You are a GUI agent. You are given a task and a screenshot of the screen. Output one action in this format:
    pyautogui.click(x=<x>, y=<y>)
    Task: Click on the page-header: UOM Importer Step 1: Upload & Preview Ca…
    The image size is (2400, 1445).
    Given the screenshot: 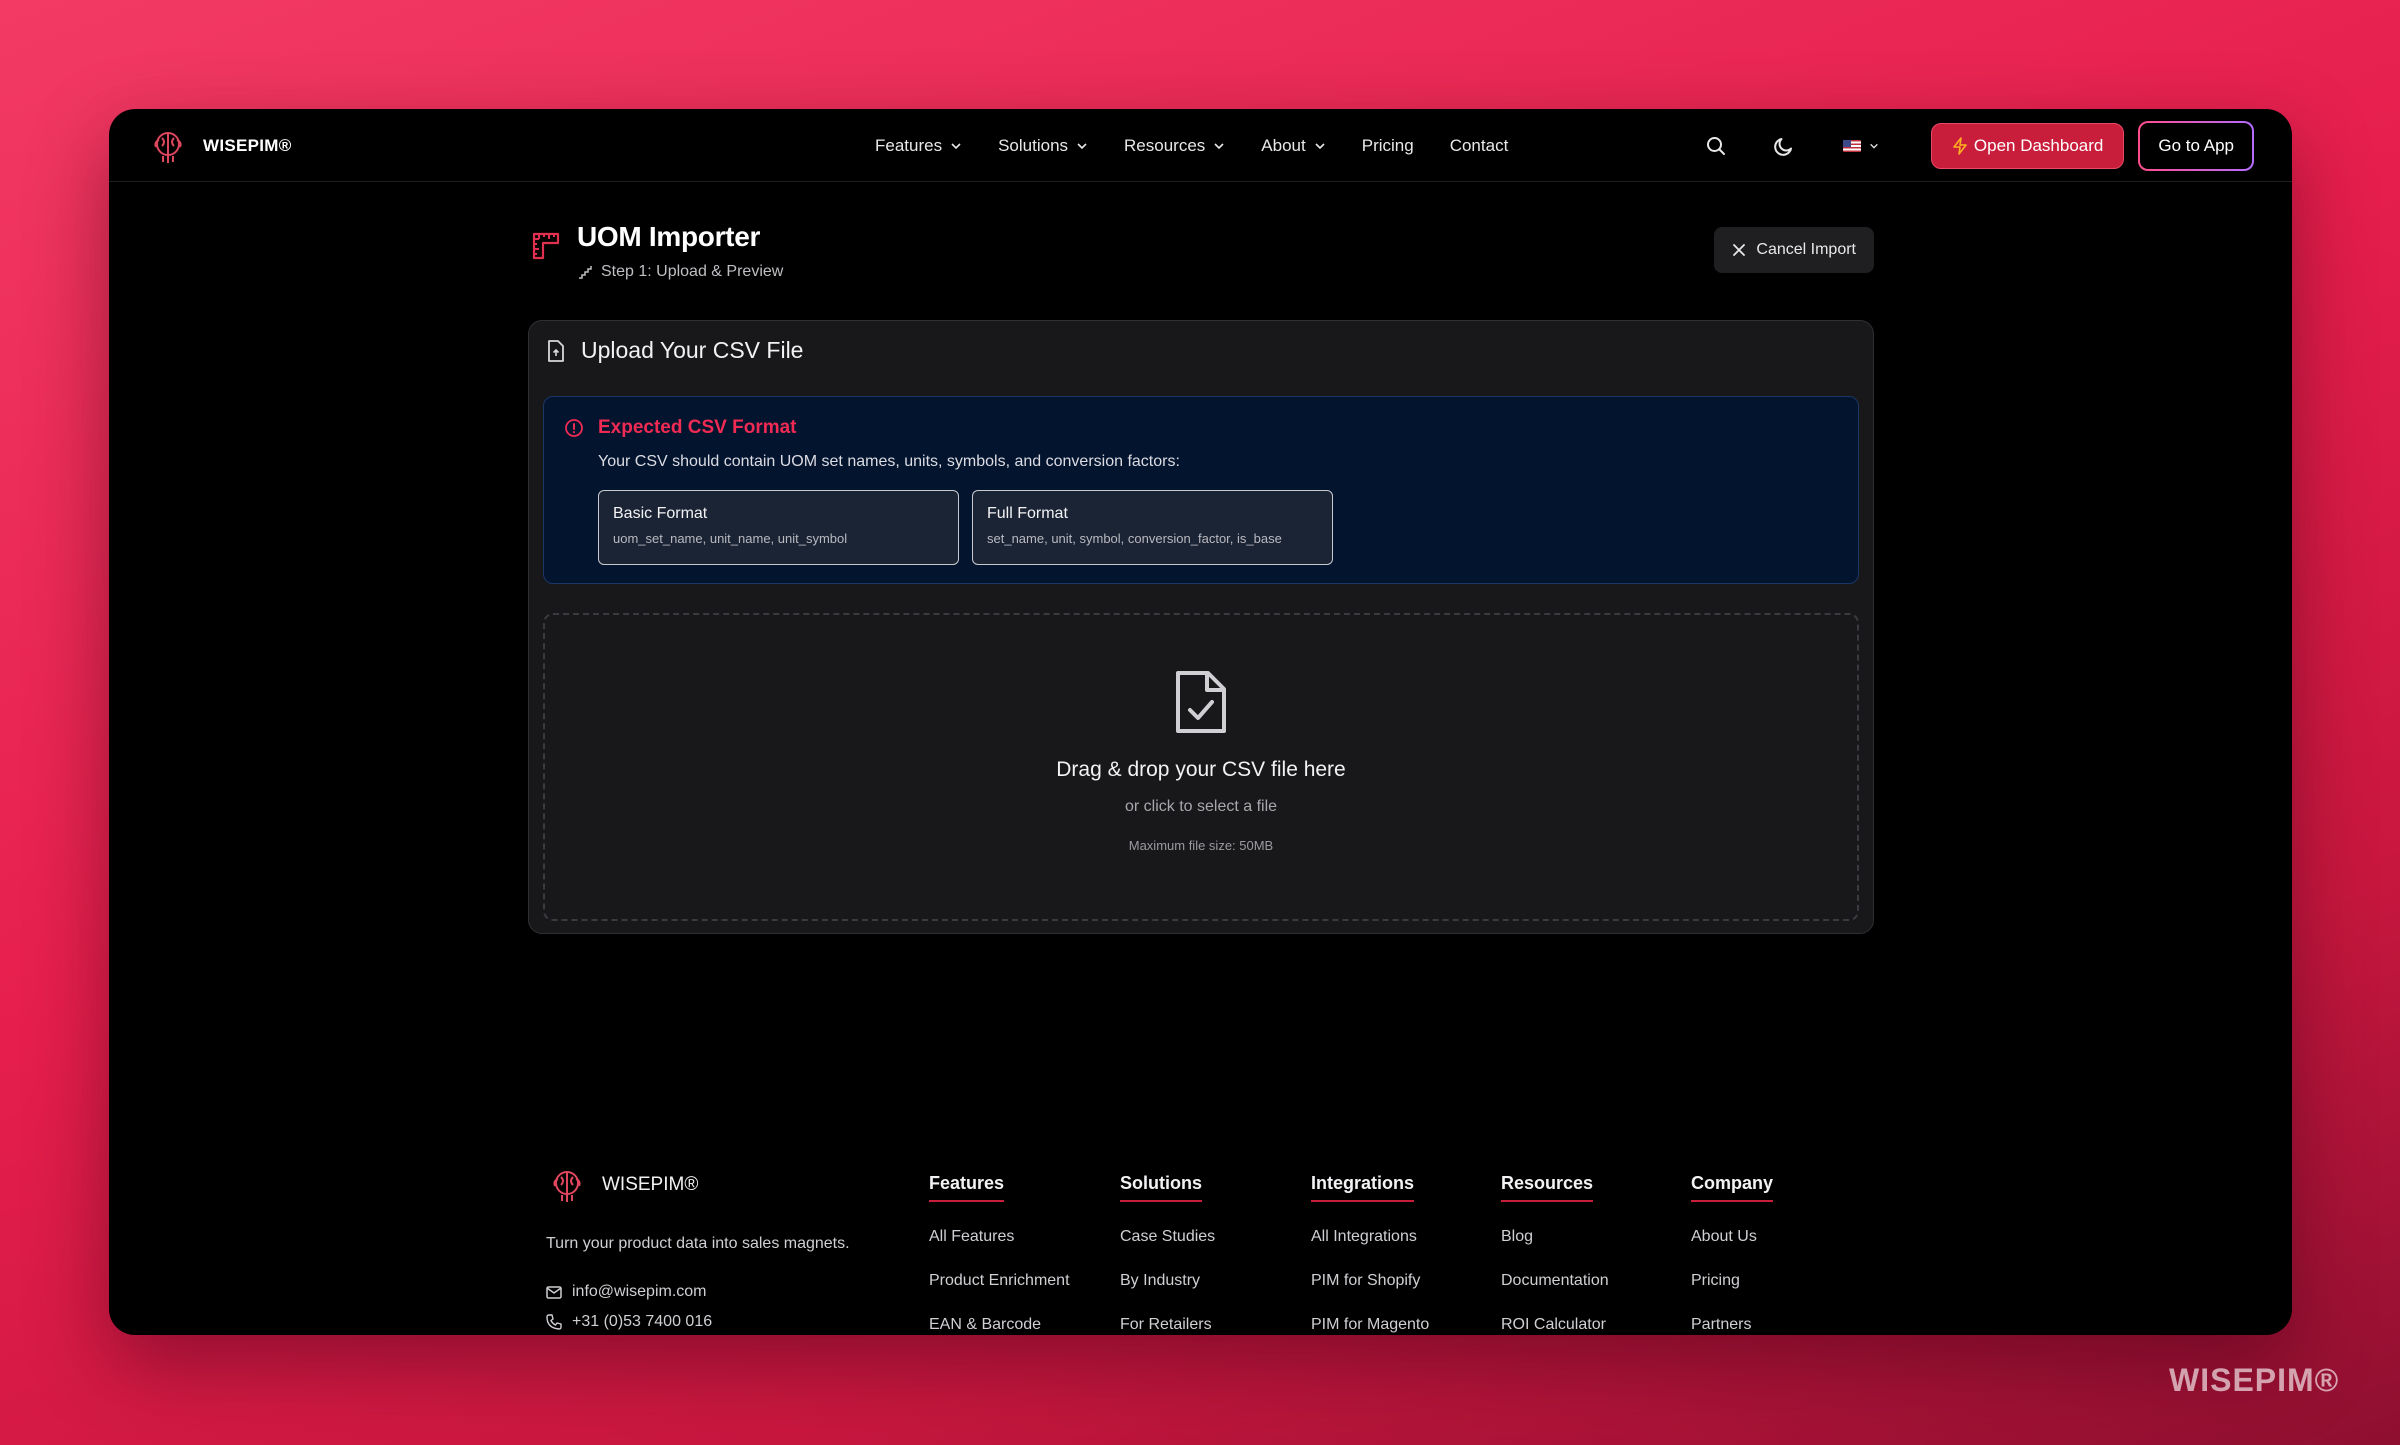 What is the action you would take?
    pyautogui.click(x=1201, y=256)
    